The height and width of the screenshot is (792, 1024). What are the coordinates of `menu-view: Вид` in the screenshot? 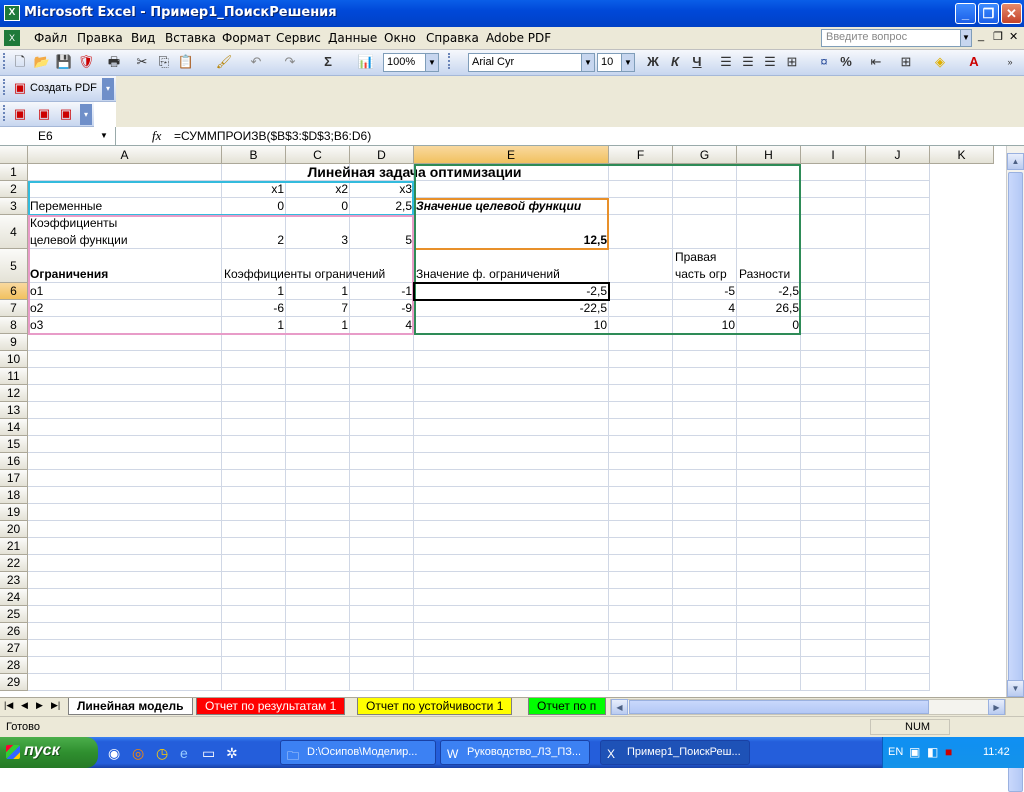 It's located at (143, 38).